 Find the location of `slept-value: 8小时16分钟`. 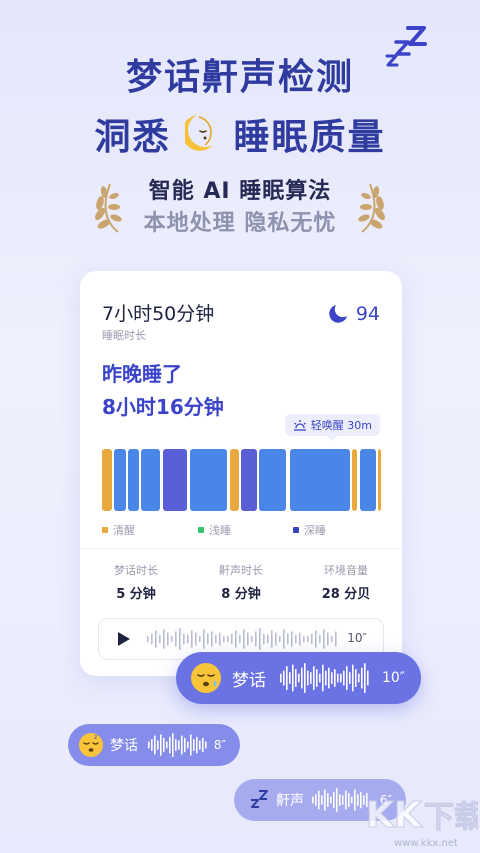

slept-value: 8小时16分钟 is located at coordinates (163, 407).